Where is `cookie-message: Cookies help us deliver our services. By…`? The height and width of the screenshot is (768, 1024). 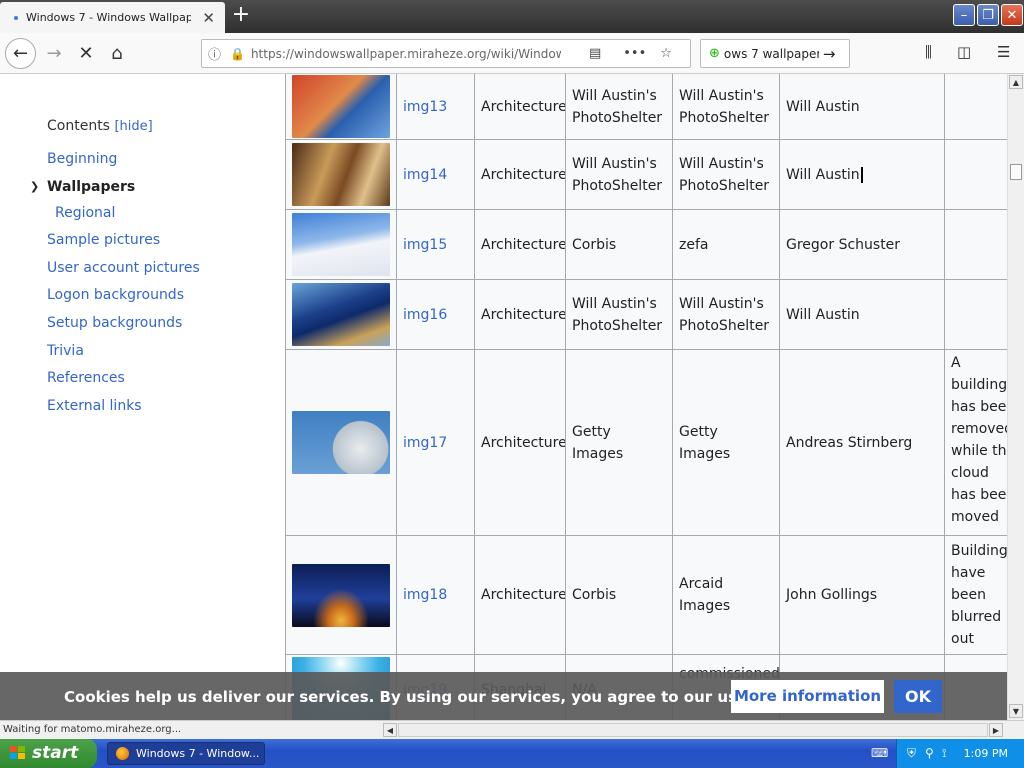
cookie-message: Cookies help us deliver our services. By… is located at coordinates (454, 697).